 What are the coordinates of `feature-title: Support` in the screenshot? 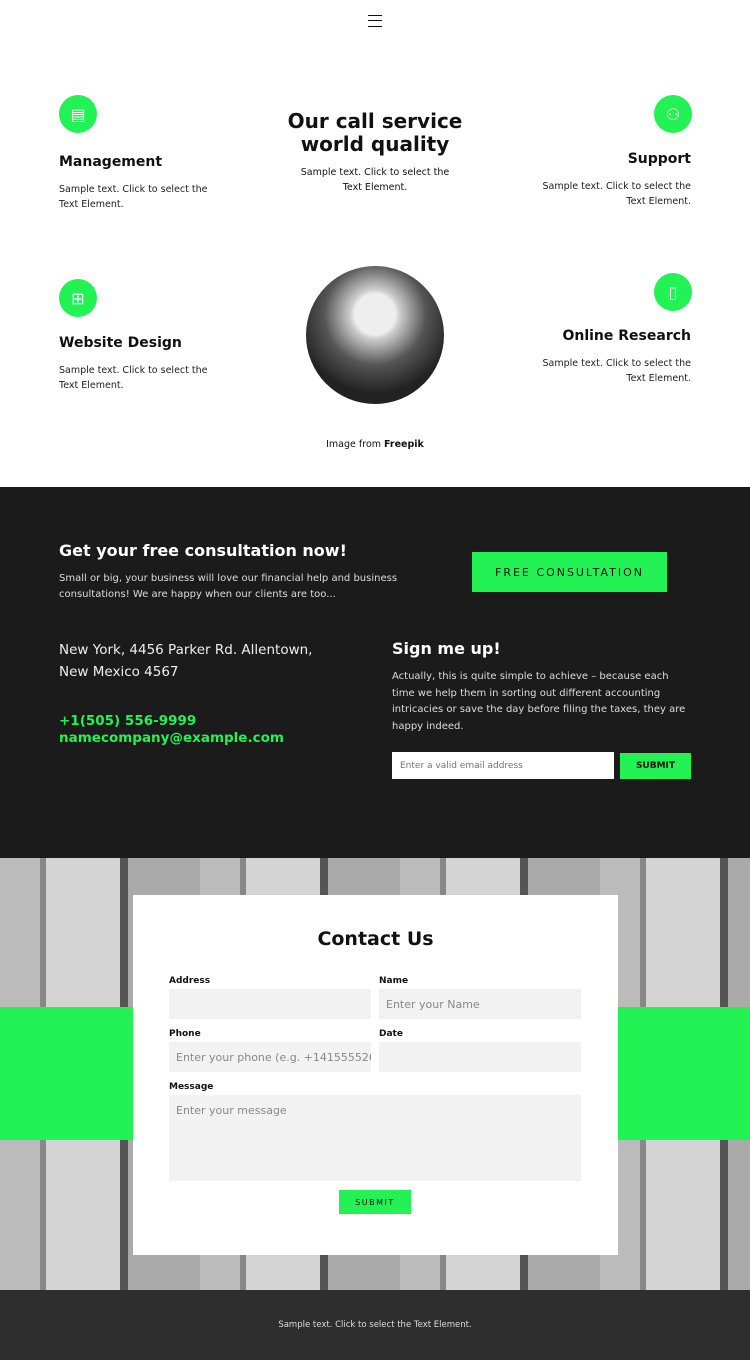 It's located at (659, 159).